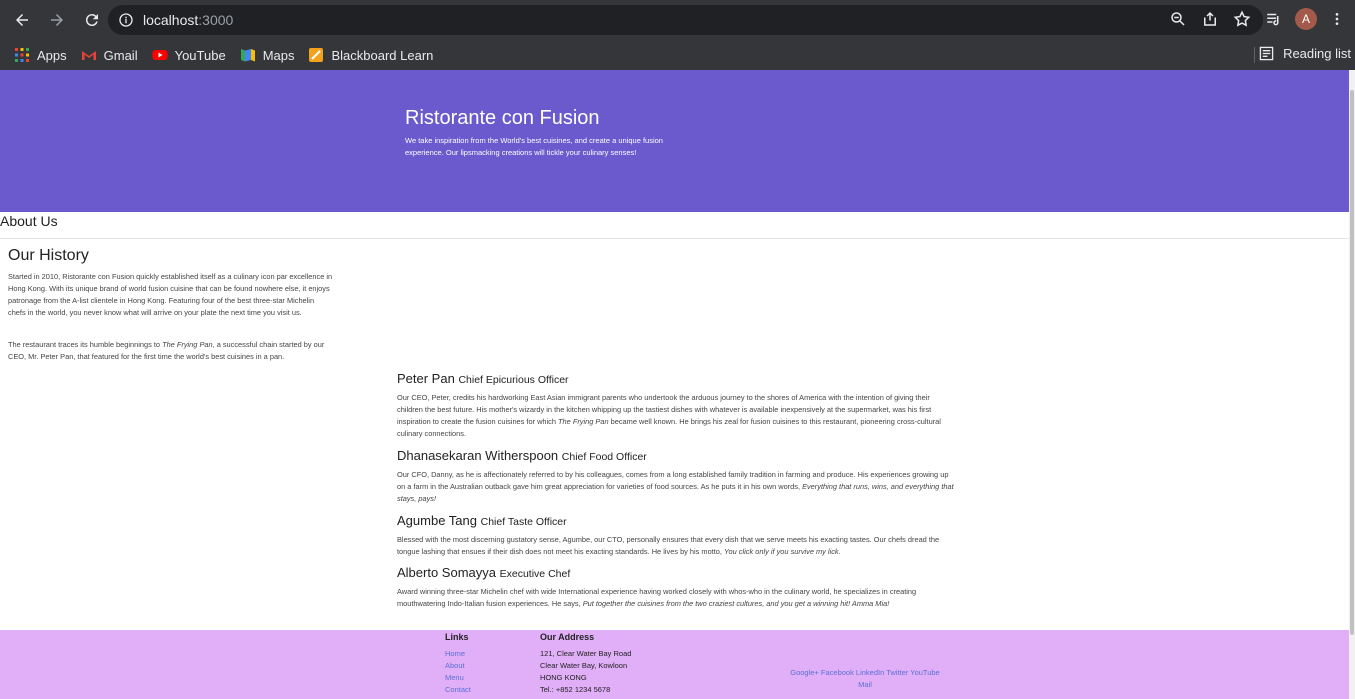 The width and height of the screenshot is (1355, 699). I want to click on back-arrow-icon, so click(22, 20).